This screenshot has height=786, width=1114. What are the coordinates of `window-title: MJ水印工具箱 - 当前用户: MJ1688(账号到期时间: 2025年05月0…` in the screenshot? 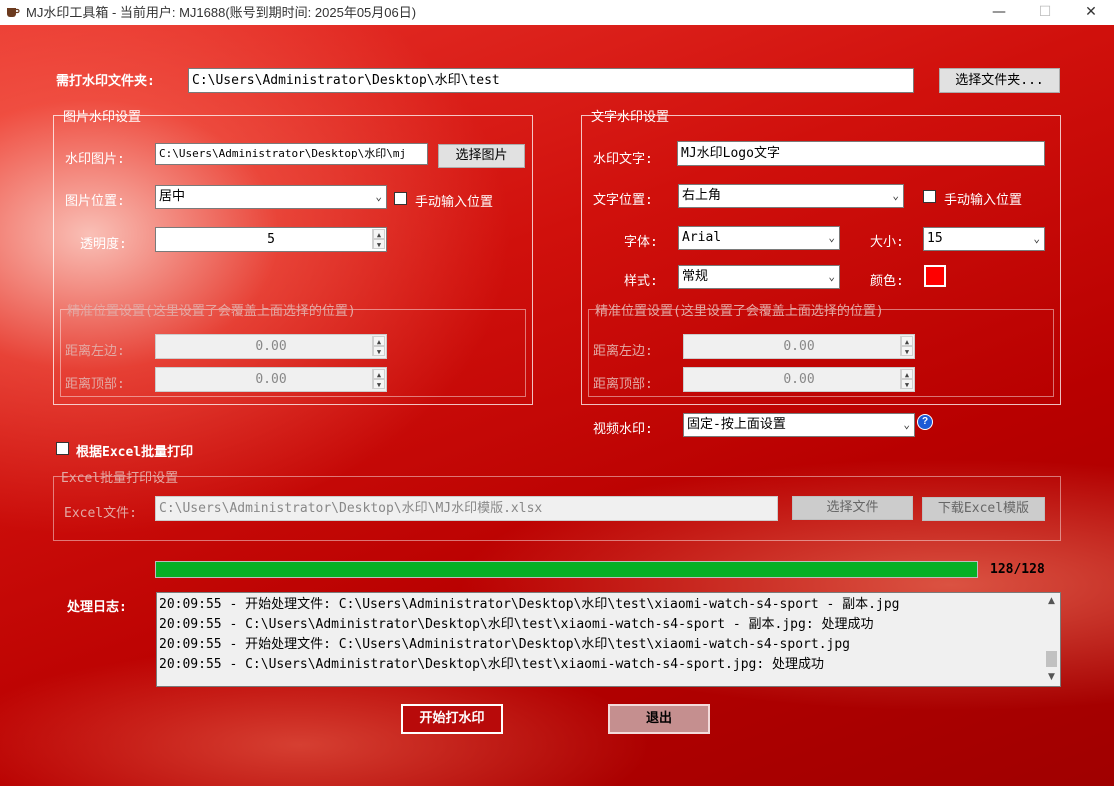 It's located at (221, 12).